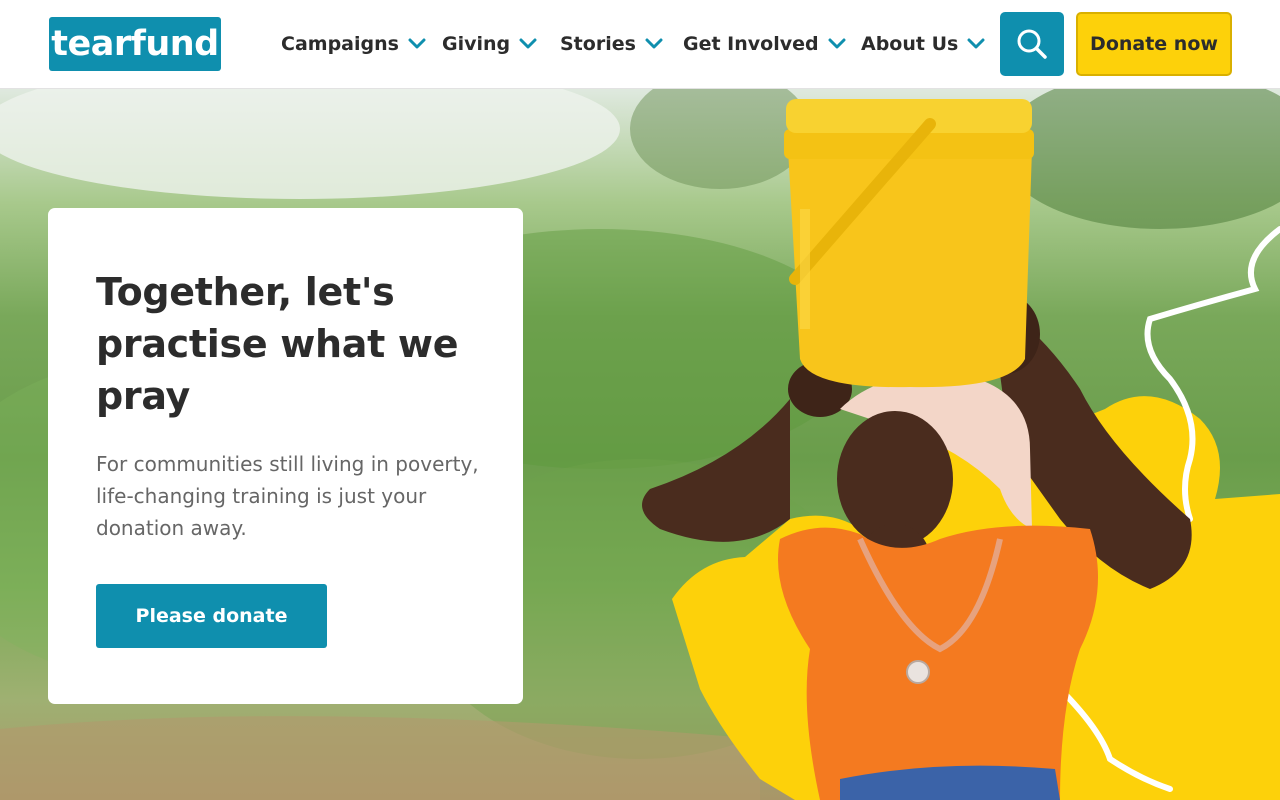 The image size is (1280, 800). What do you see at coordinates (135, 44) in the screenshot?
I see `tearfund-logo: tearfund` at bounding box center [135, 44].